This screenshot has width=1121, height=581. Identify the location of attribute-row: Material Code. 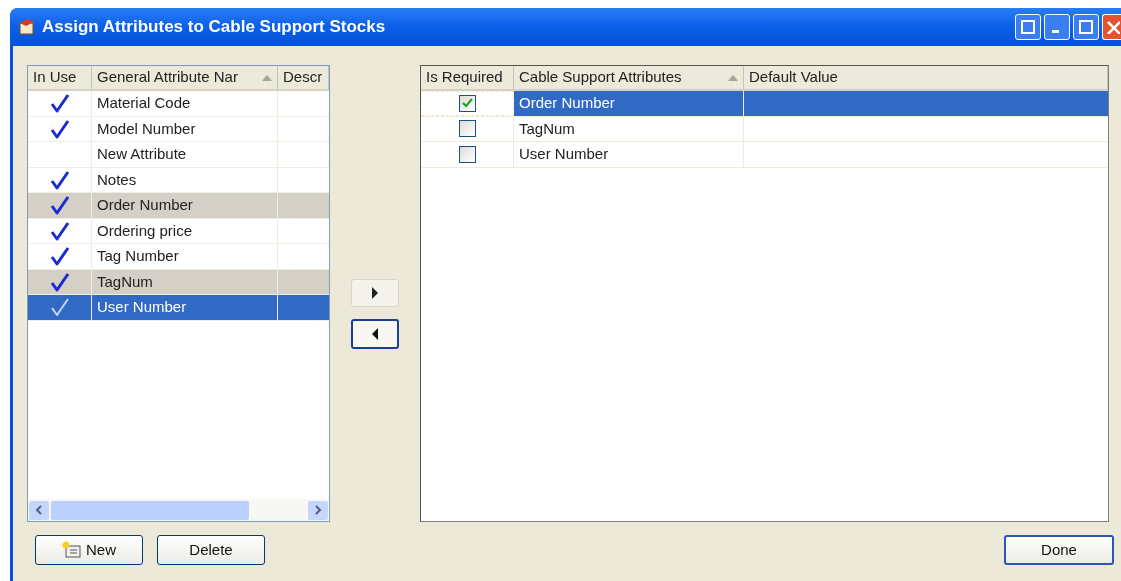
(178, 104).